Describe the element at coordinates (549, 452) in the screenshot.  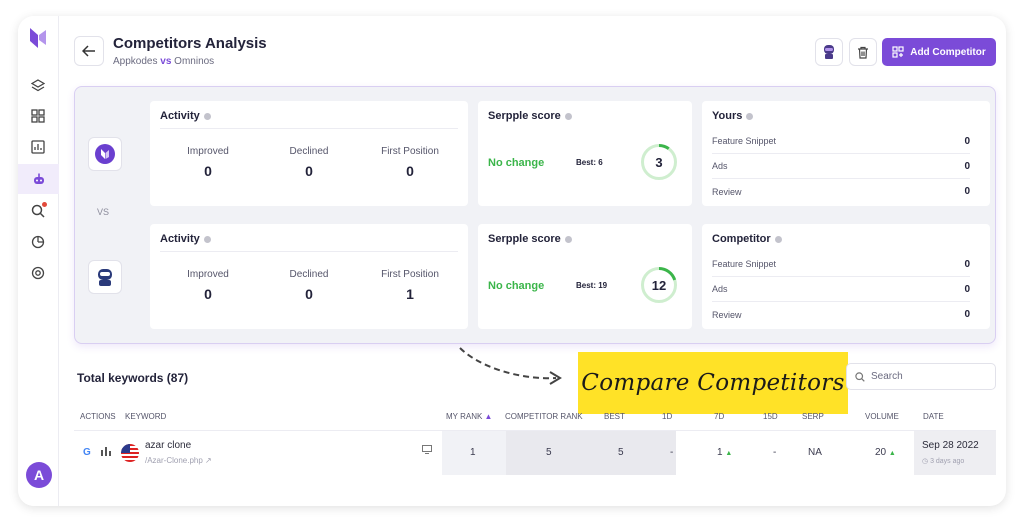
I see `competitor-rank-value: 5` at that location.